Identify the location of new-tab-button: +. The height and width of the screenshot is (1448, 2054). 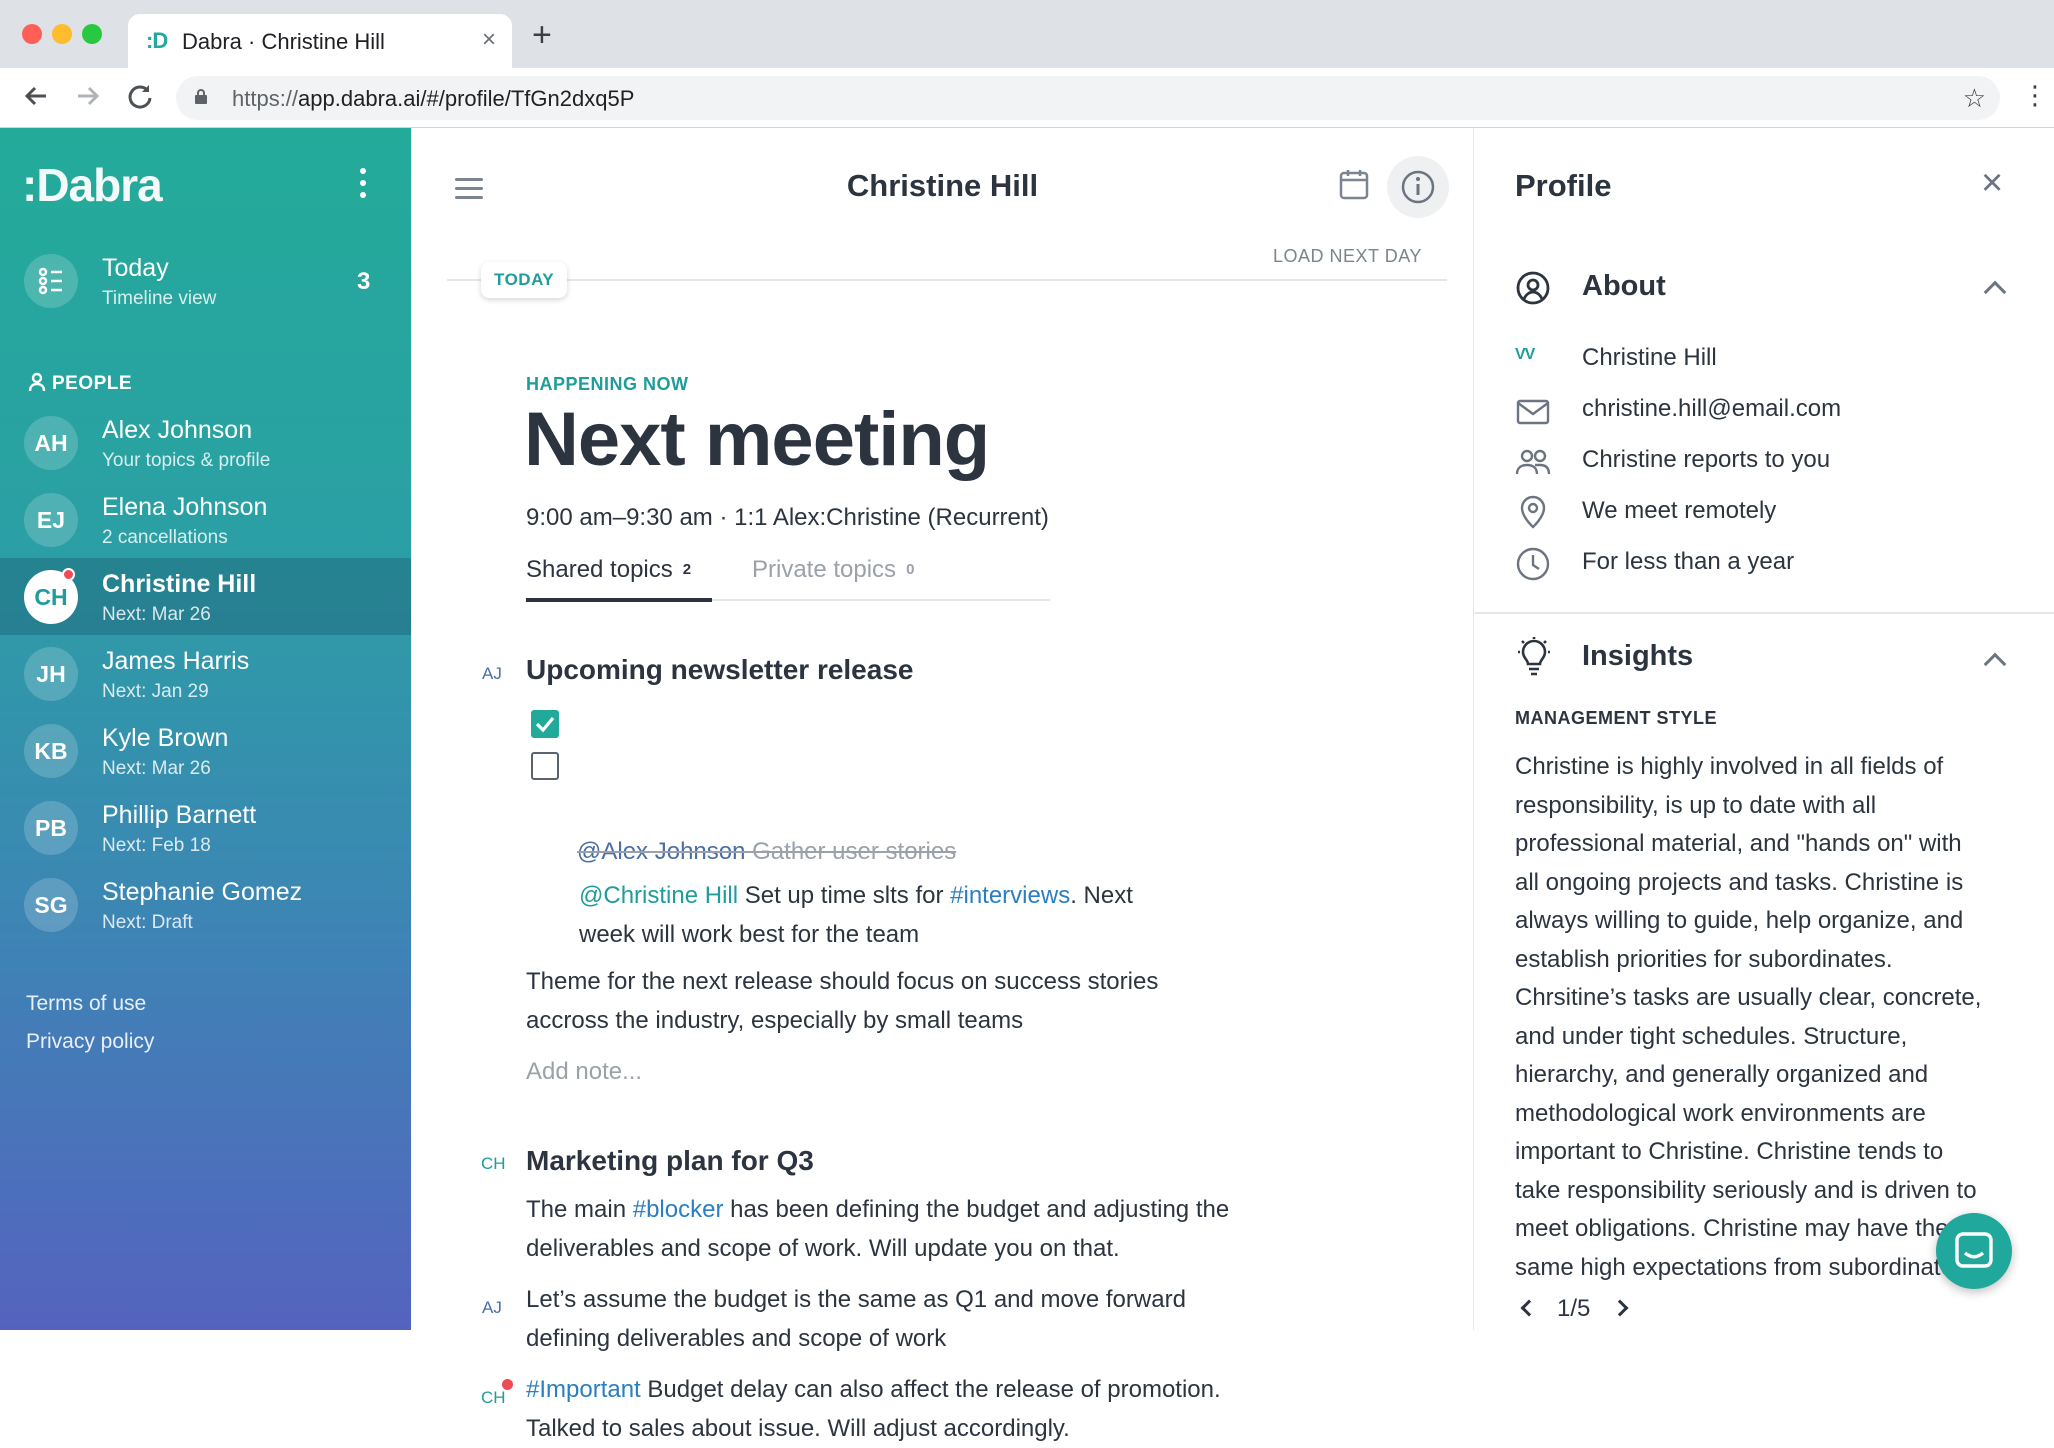
(542, 35).